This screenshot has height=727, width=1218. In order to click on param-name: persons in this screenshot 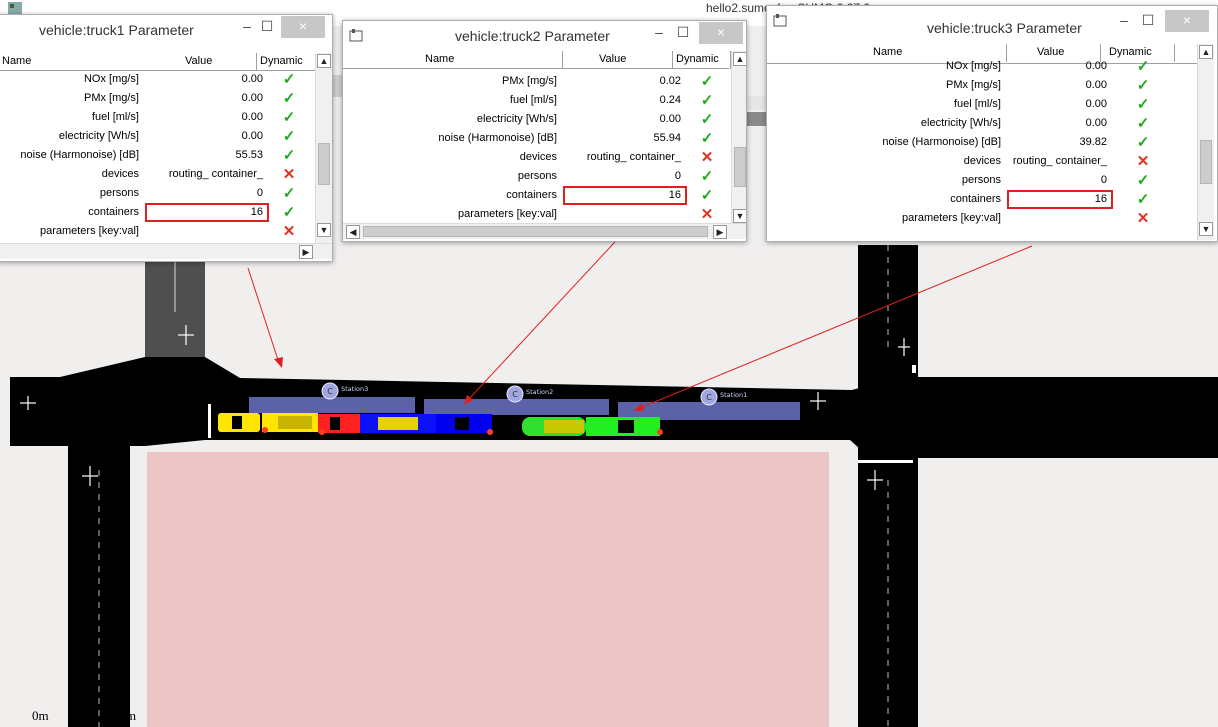, I will do `click(119, 193)`.